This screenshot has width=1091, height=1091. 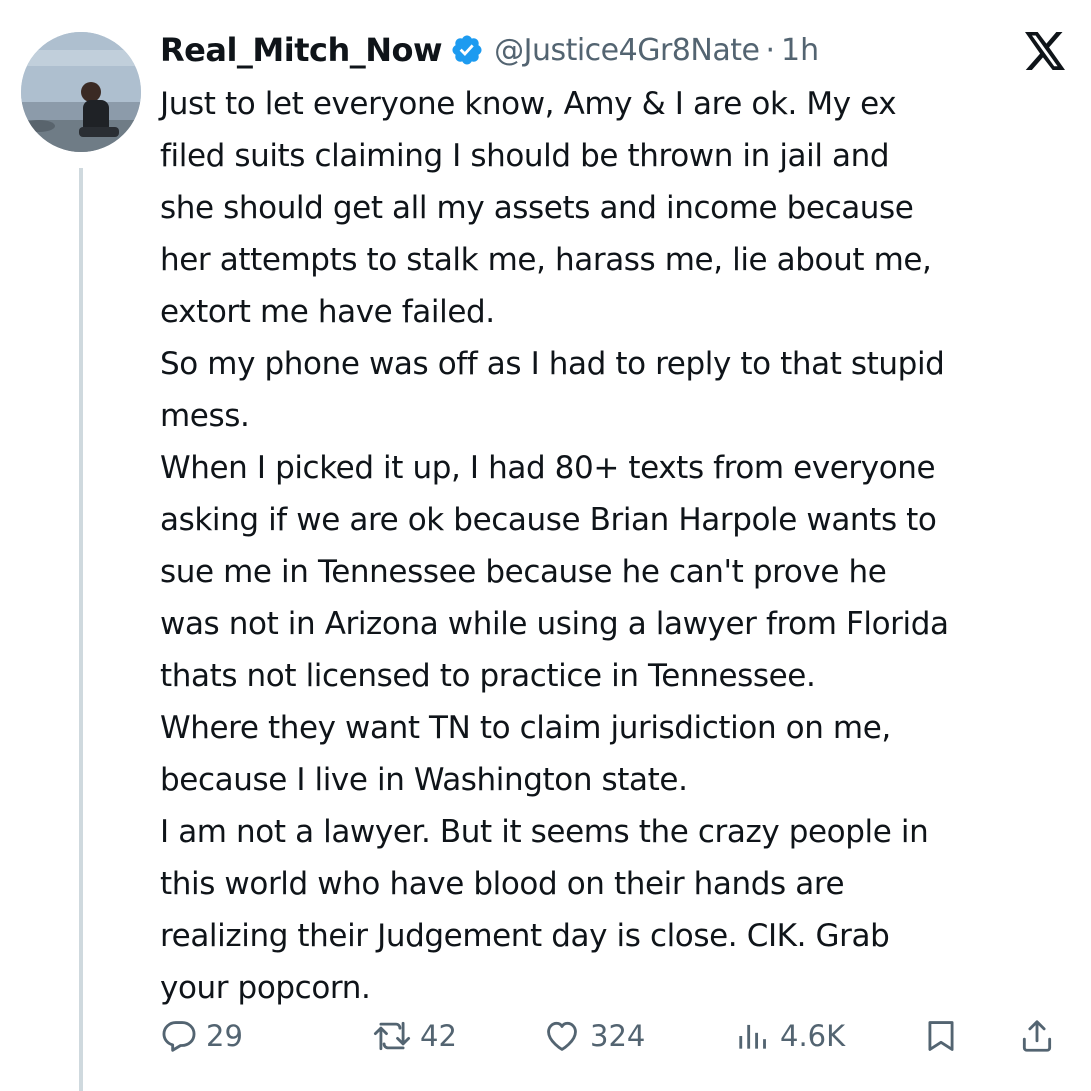 What do you see at coordinates (438, 1036) in the screenshot?
I see `repost-count: 42` at bounding box center [438, 1036].